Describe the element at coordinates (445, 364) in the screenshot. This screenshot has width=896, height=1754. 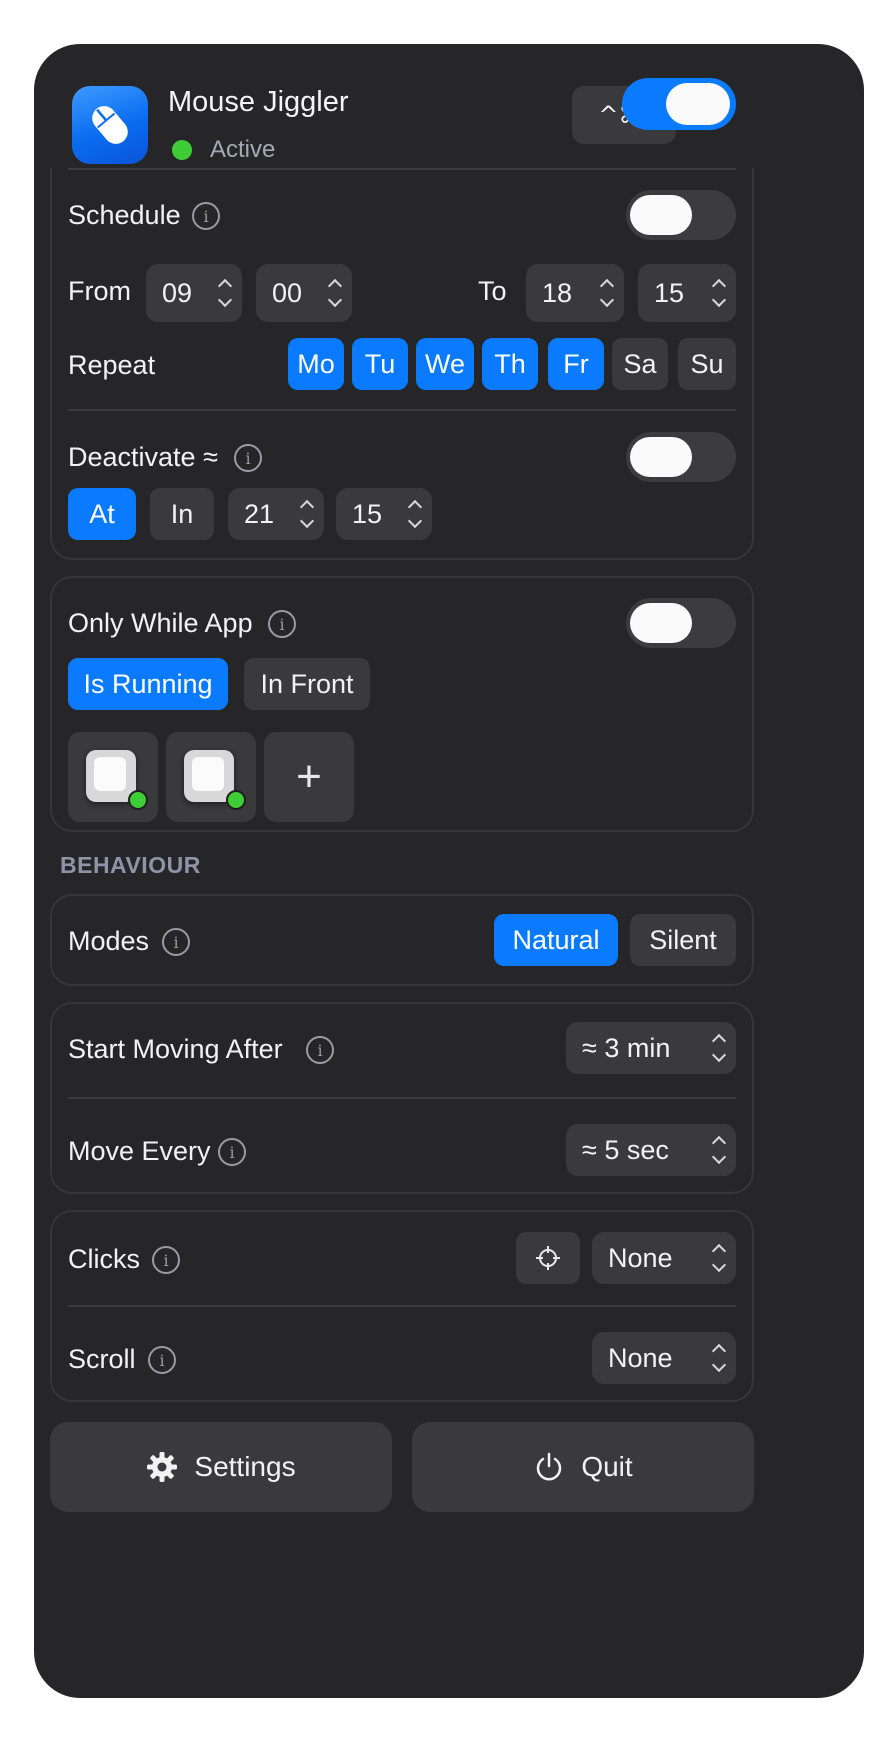
I see `day-we-button: We` at that location.